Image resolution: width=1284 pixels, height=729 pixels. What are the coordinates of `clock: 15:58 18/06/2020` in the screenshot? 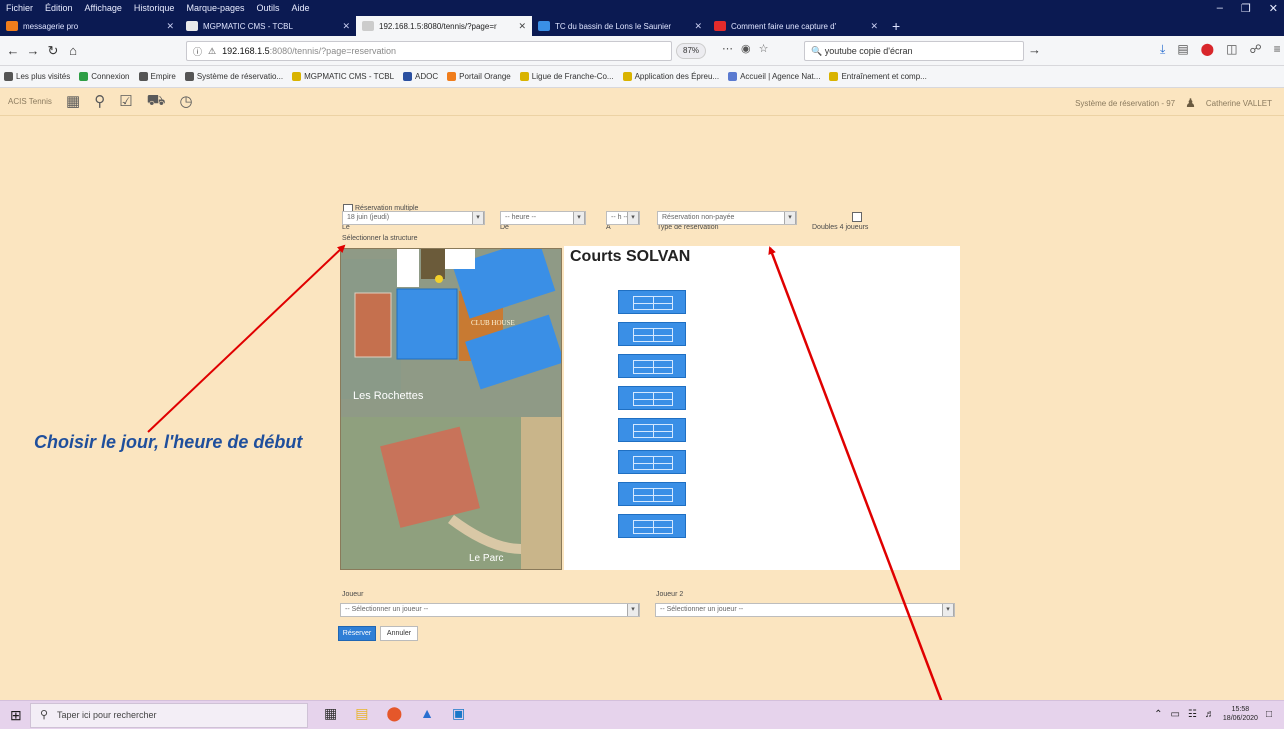 It's located at (1240, 714).